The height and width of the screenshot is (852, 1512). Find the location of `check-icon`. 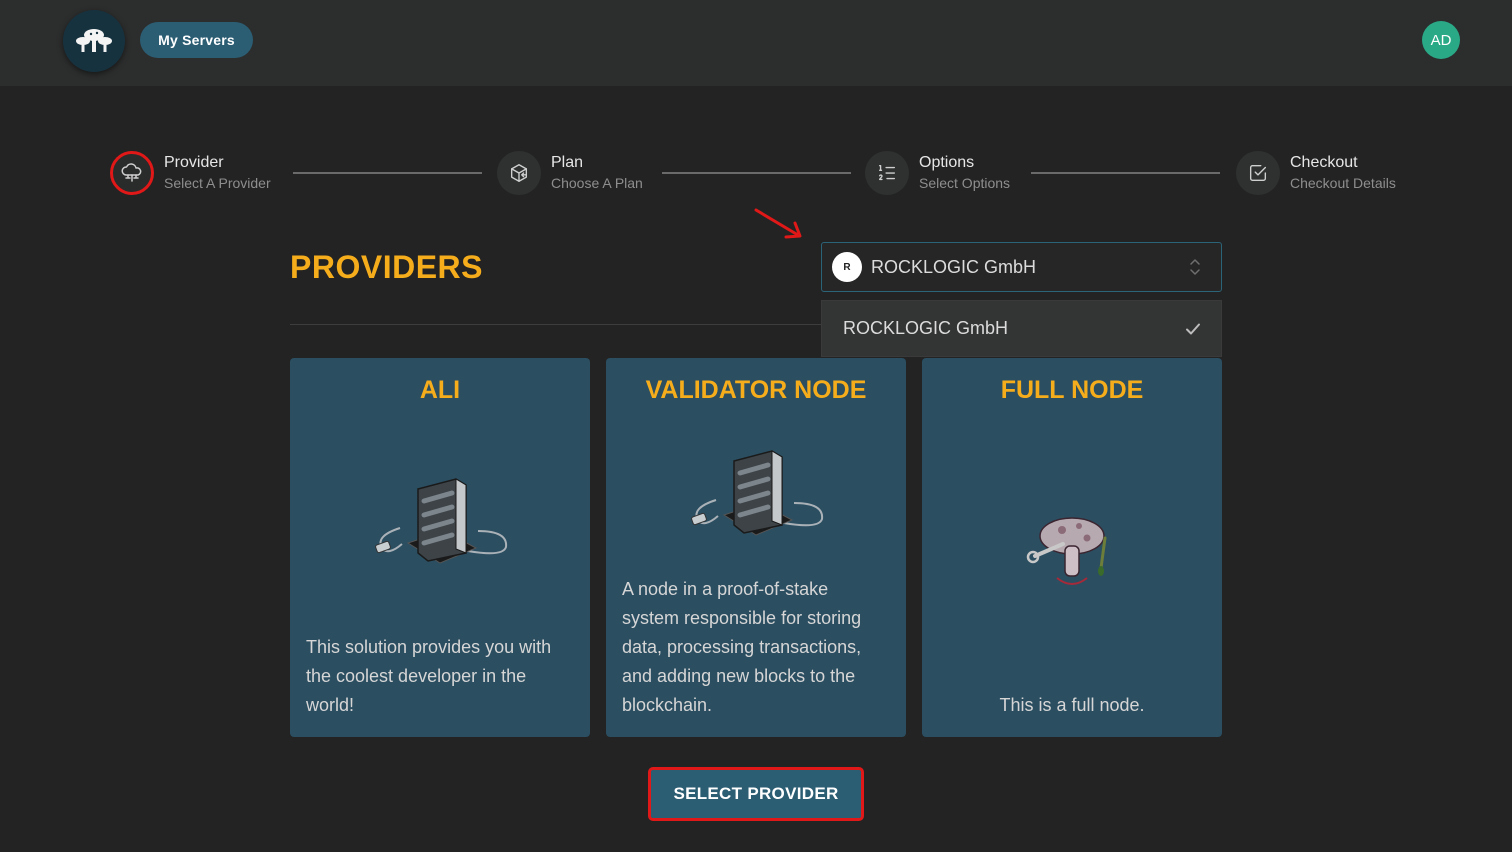

check-icon is located at coordinates (1193, 329).